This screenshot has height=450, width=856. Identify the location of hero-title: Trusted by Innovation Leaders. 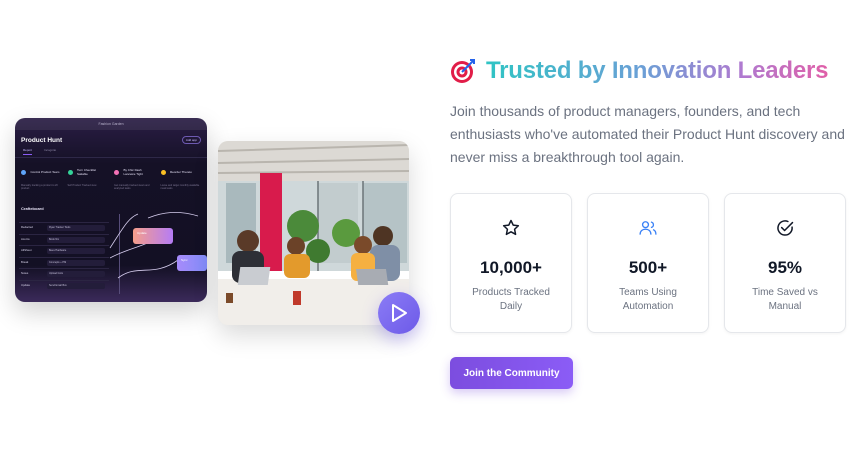
(657, 70).